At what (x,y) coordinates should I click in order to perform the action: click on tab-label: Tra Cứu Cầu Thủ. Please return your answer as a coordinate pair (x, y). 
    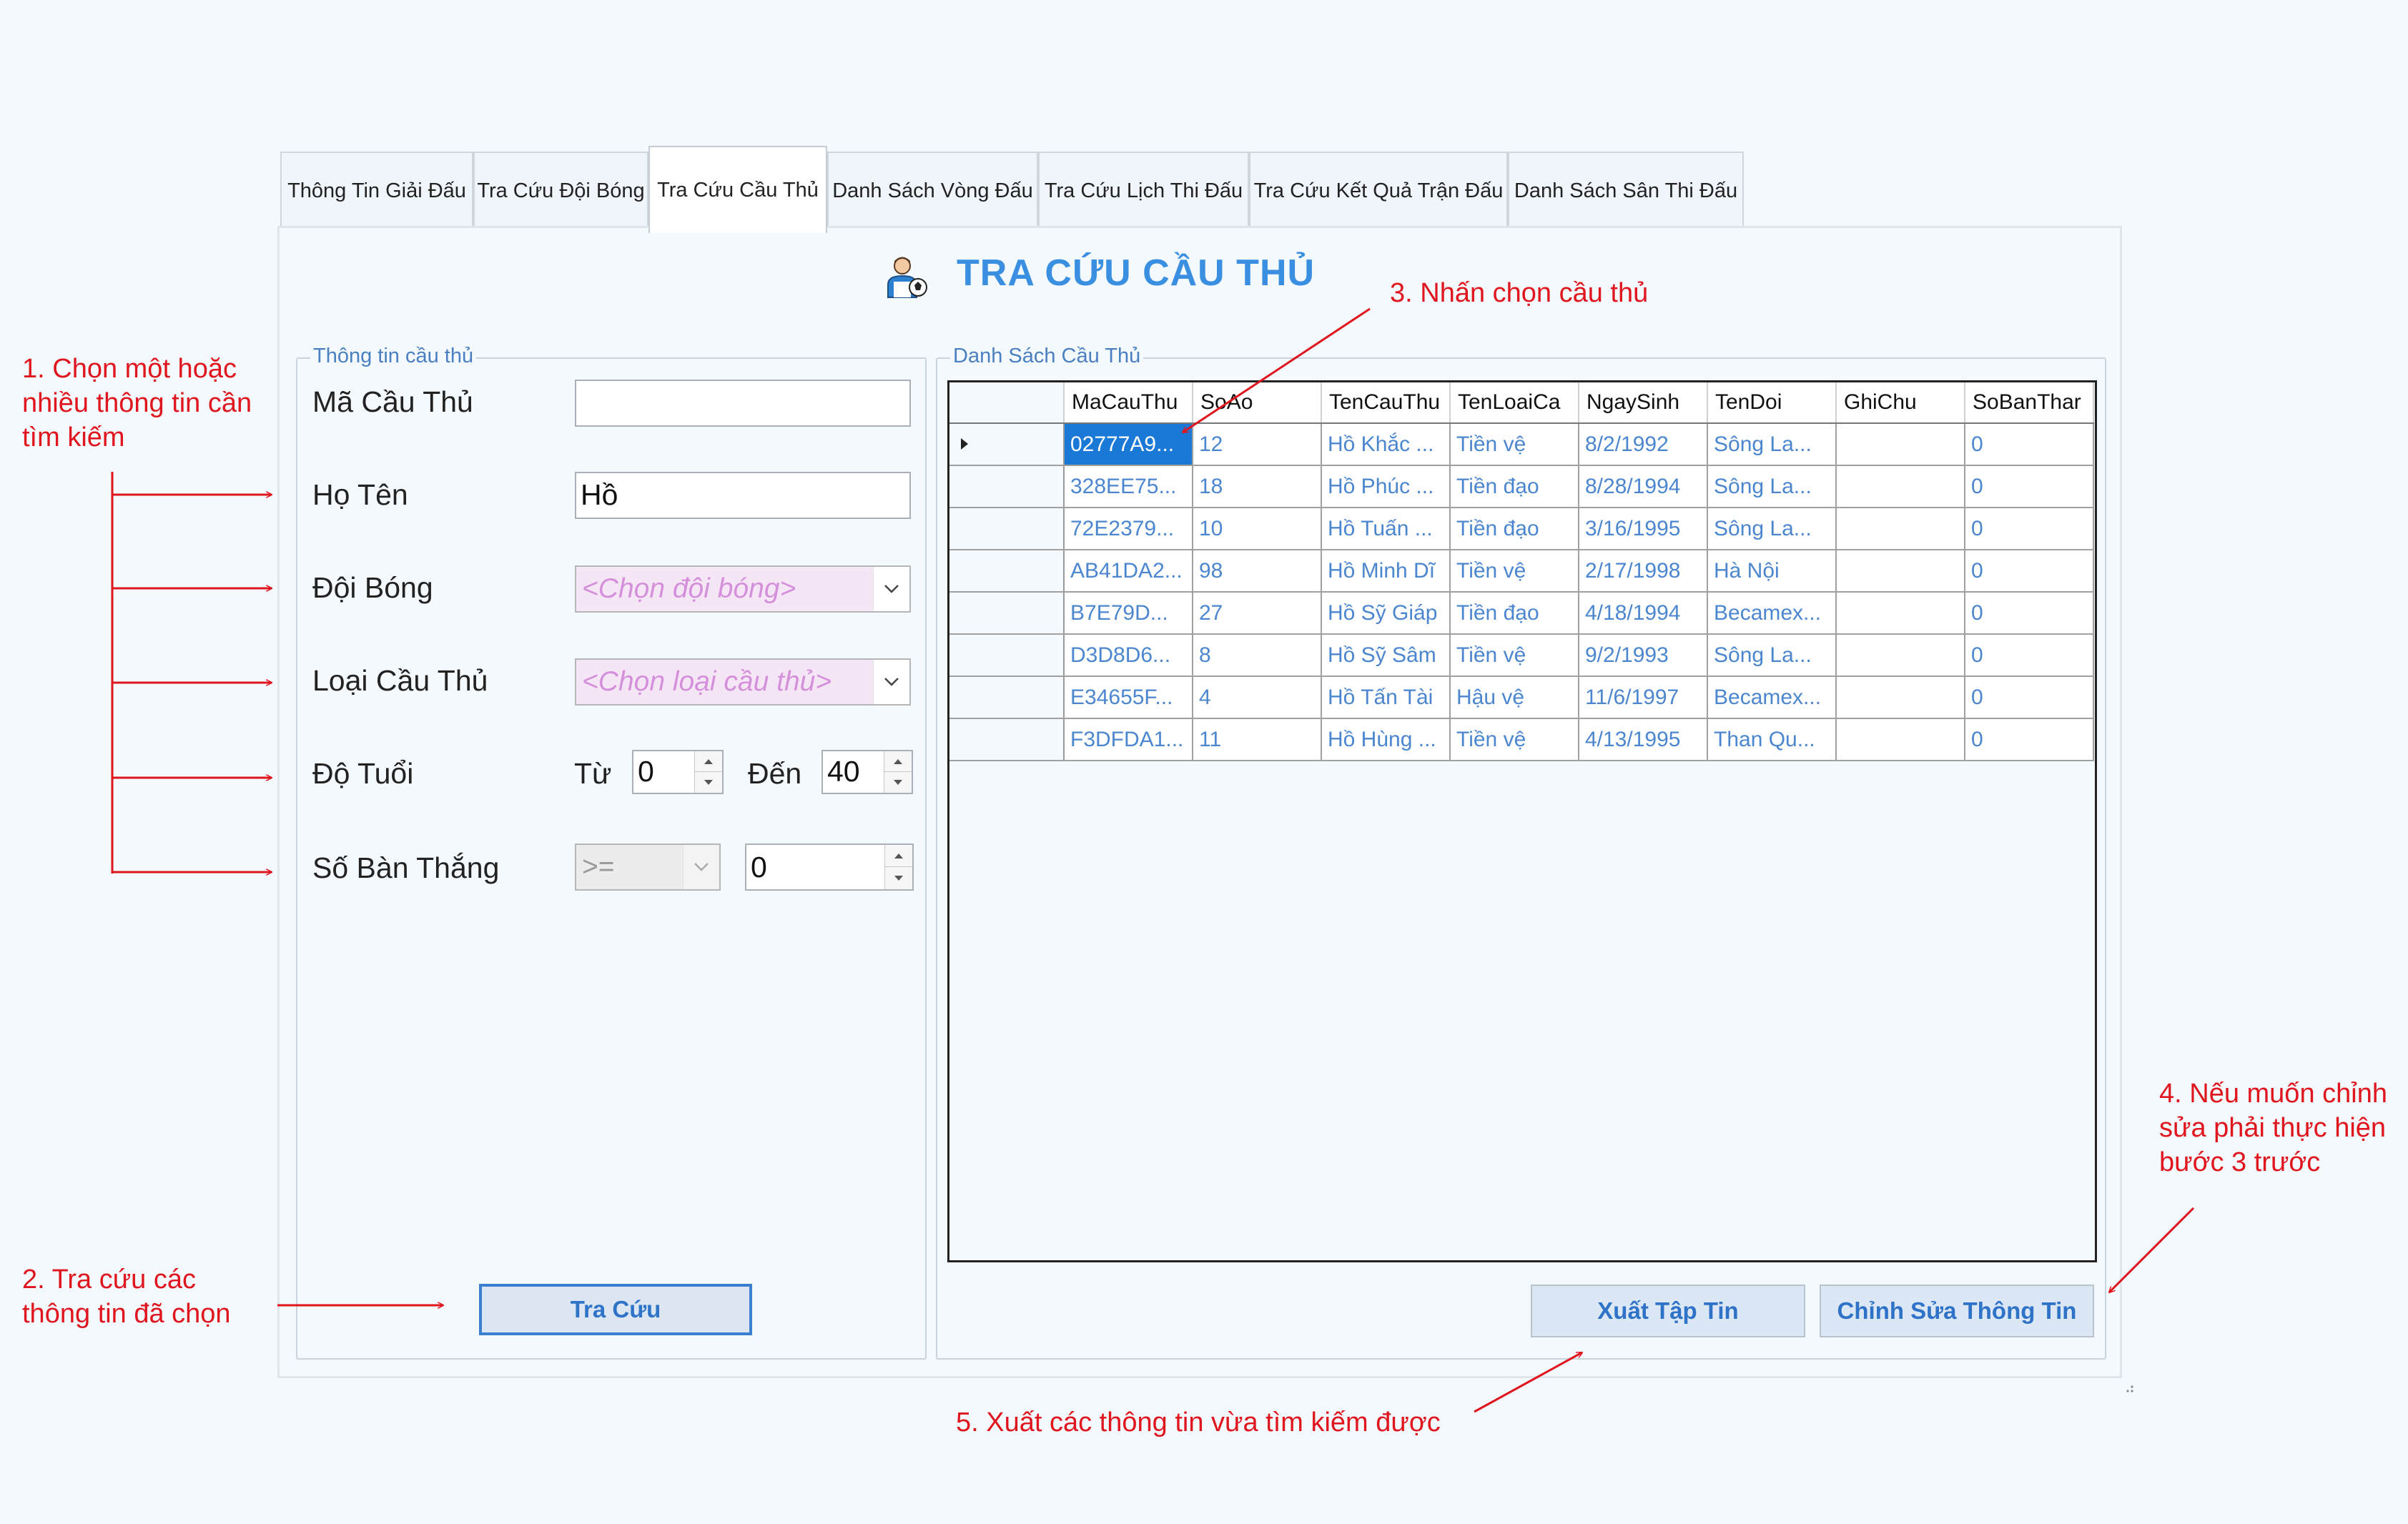
    Looking at the image, I should click on (738, 190).